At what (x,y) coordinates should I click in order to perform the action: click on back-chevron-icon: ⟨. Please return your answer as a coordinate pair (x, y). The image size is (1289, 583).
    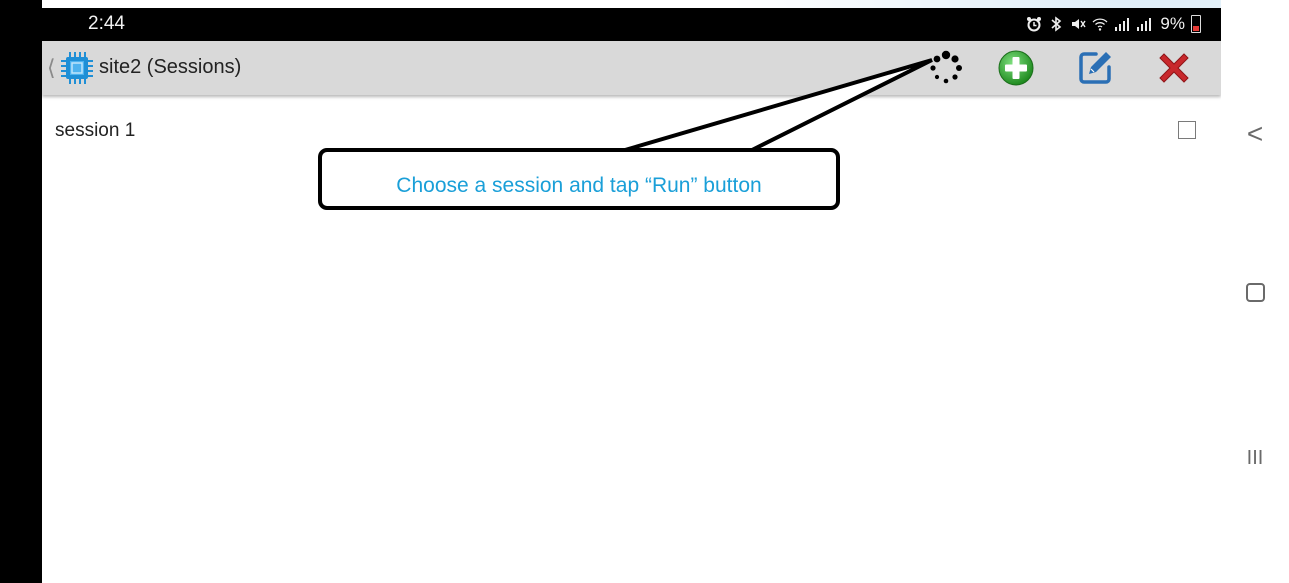
    Looking at the image, I should click on (51, 68).